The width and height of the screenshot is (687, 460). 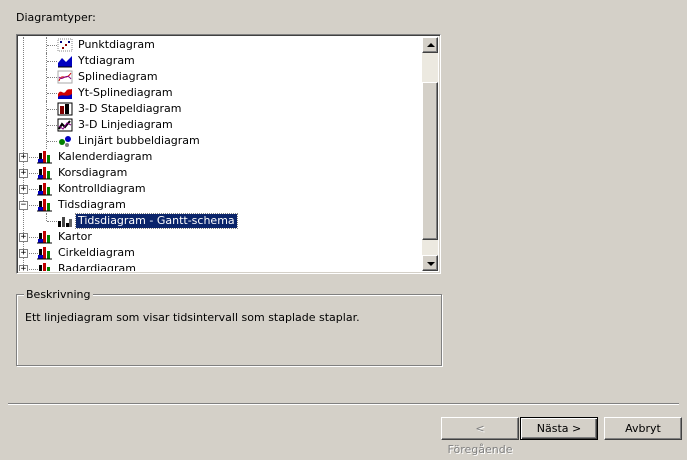 What do you see at coordinates (220, 45) in the screenshot?
I see `tree-item: Punktdiagram` at bounding box center [220, 45].